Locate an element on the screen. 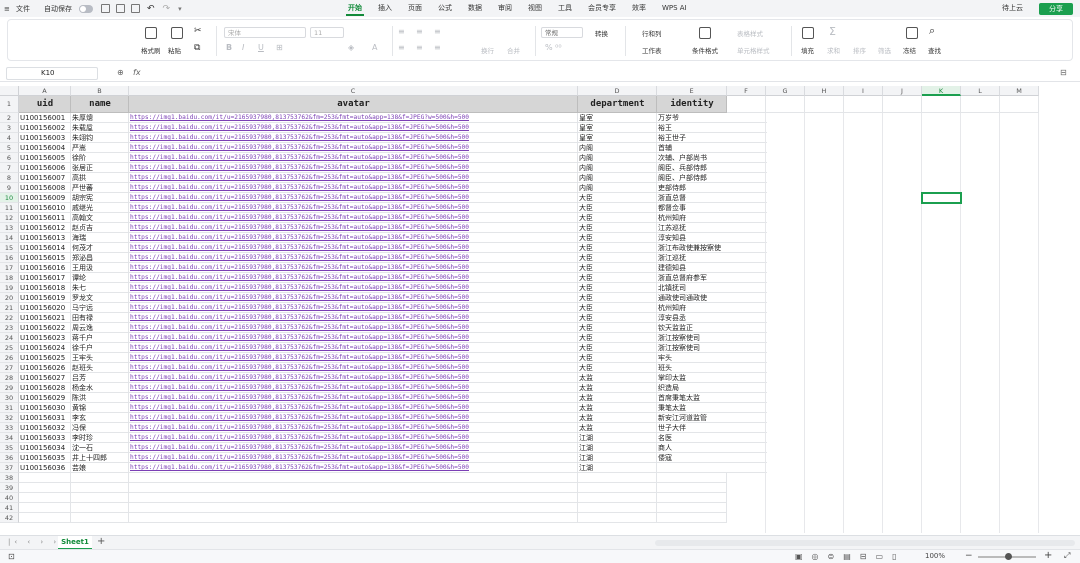  column-header-m: M is located at coordinates (1019, 91).